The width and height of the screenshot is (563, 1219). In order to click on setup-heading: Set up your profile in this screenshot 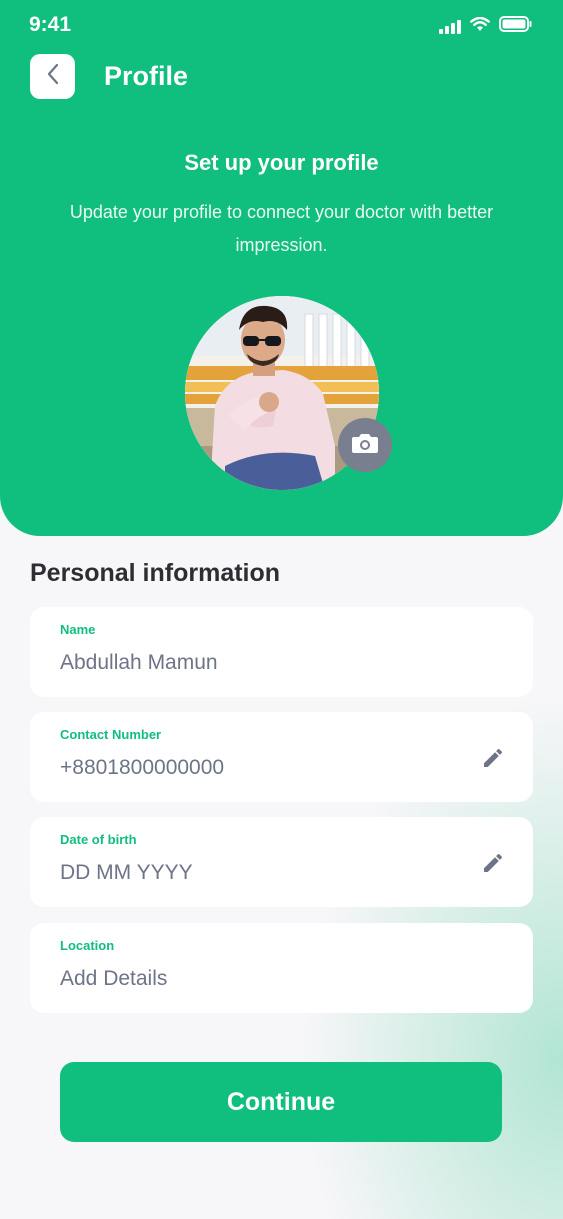, I will do `click(281, 162)`.